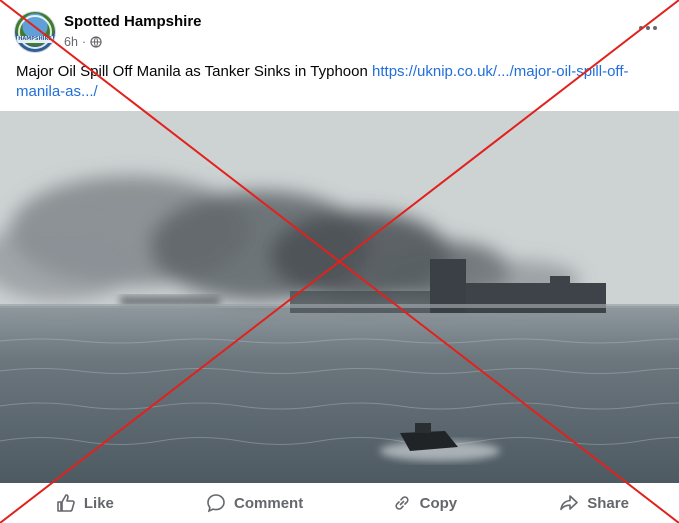 This screenshot has height=523, width=679. What do you see at coordinates (402, 503) in the screenshot?
I see `link-icon` at bounding box center [402, 503].